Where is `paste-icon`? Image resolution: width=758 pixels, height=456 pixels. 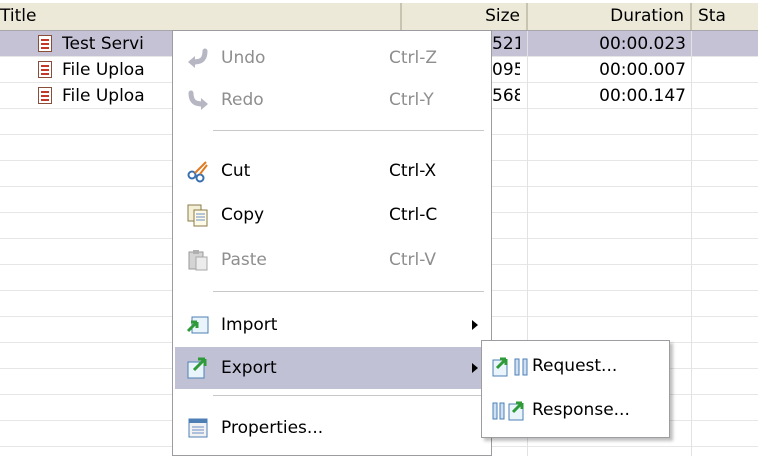 paste-icon is located at coordinates (198, 260).